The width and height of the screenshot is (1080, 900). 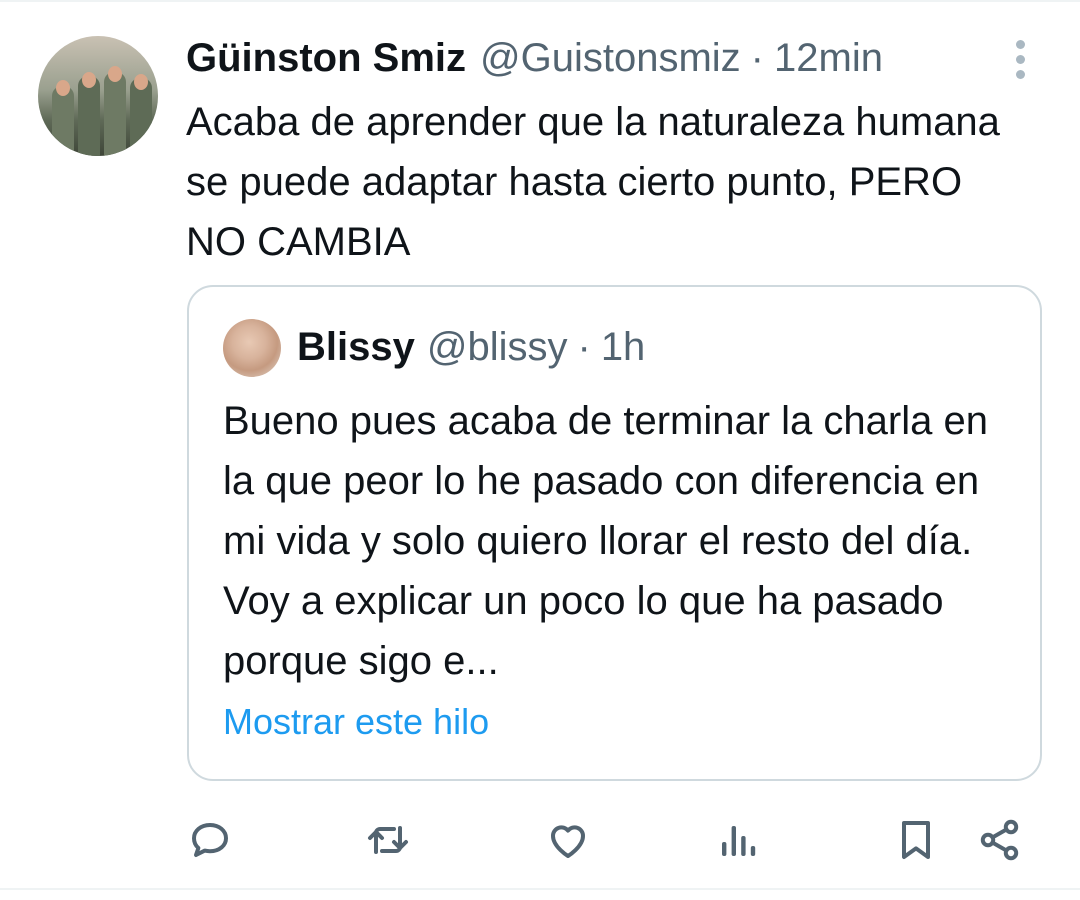 I want to click on reply-icon, so click(x=210, y=840).